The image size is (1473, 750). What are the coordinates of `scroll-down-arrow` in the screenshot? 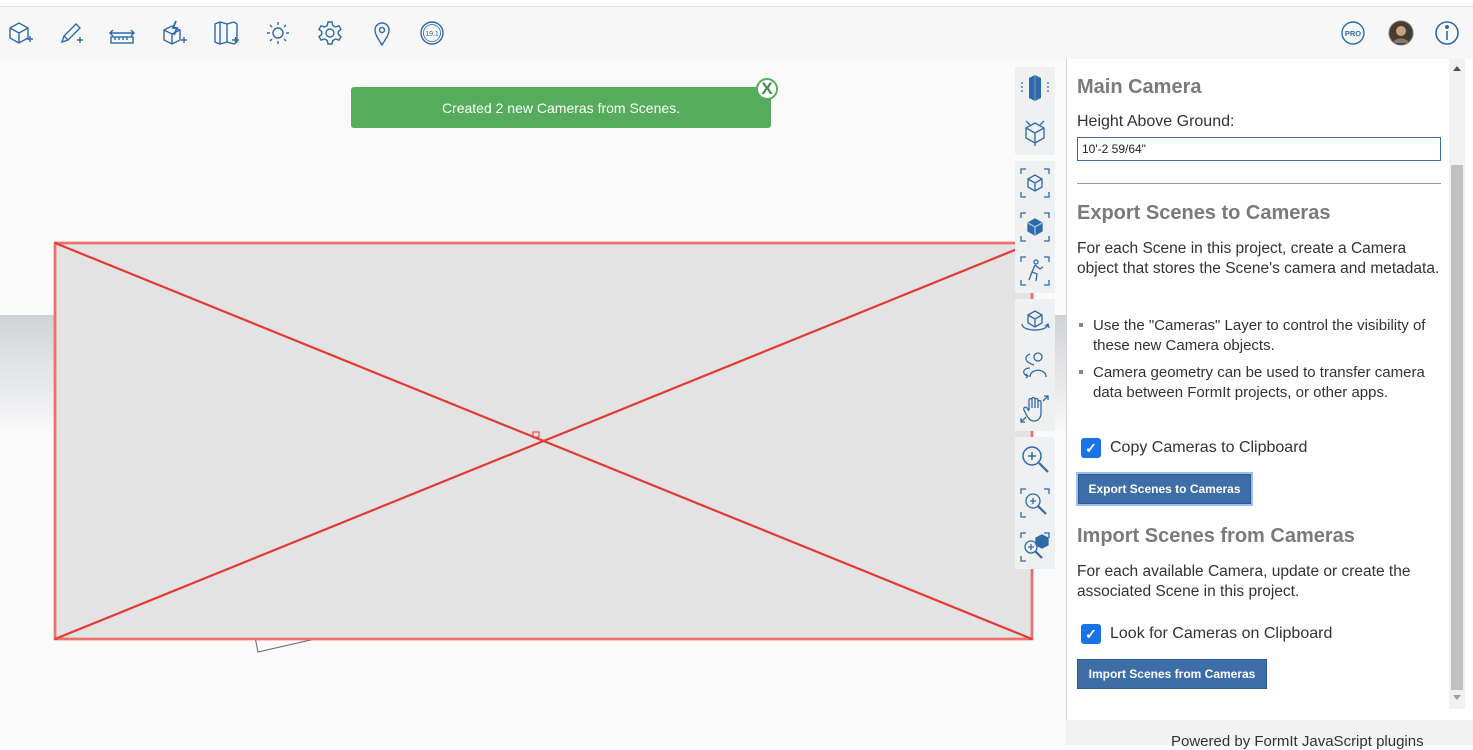 It's located at (1457, 697).